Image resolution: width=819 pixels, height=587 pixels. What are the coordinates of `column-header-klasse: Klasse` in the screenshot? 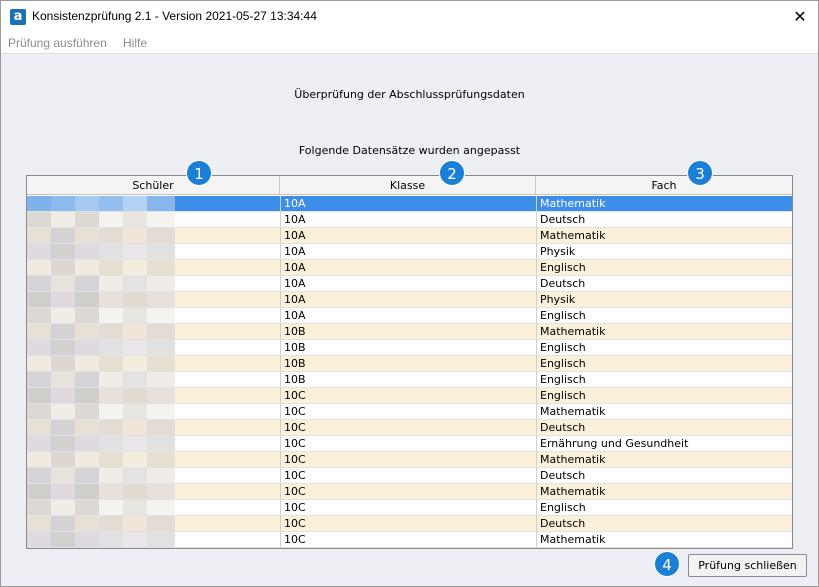 It's located at (408, 185).